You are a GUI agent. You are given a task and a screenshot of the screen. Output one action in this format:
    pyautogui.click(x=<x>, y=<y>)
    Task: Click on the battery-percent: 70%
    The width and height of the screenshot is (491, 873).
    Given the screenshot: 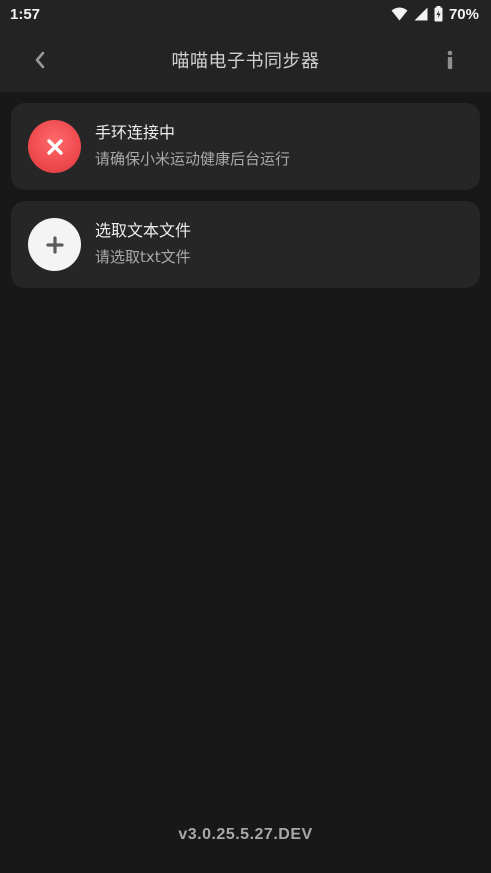 What is the action you would take?
    pyautogui.click(x=463, y=14)
    